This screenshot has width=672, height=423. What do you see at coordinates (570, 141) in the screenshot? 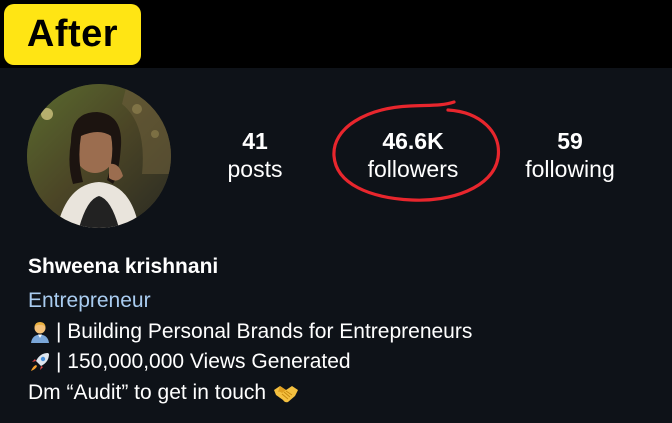
I see `following-count: 59` at bounding box center [570, 141].